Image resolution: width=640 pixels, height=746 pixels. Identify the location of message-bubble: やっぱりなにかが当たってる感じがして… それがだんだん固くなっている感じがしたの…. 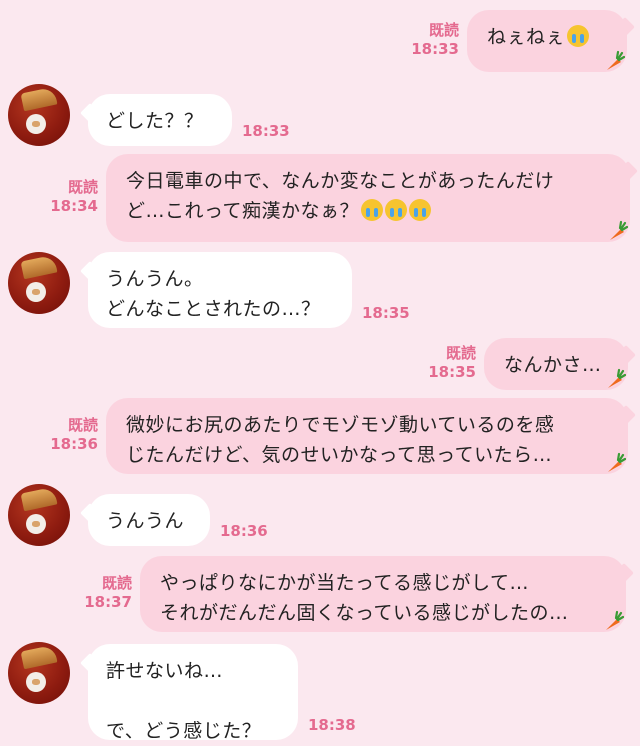
(383, 594).